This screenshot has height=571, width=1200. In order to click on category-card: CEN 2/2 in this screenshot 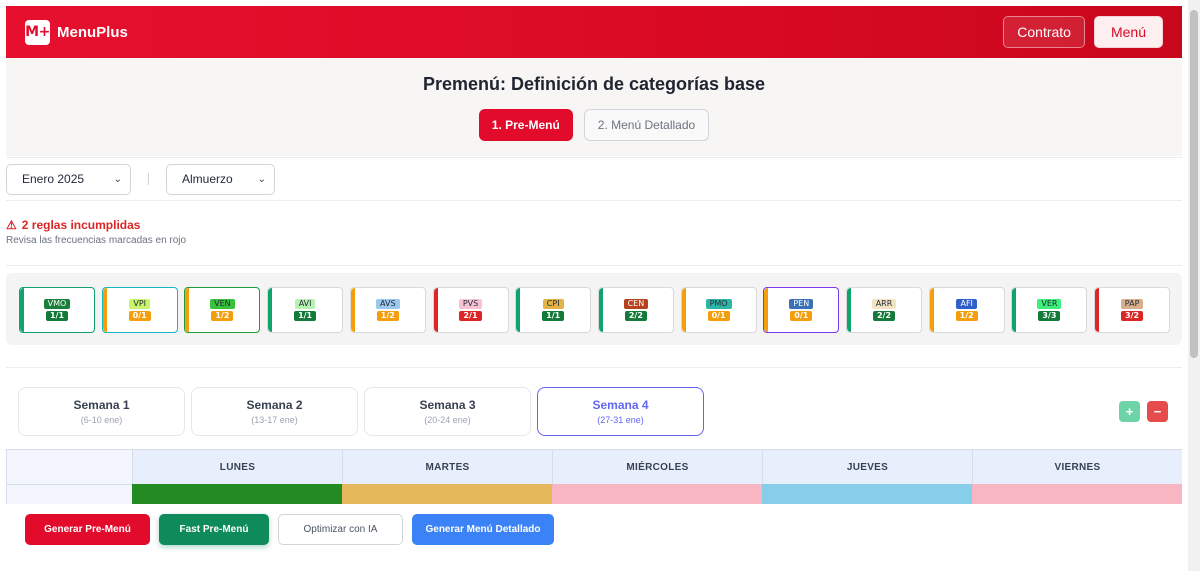, I will do `click(635, 310)`.